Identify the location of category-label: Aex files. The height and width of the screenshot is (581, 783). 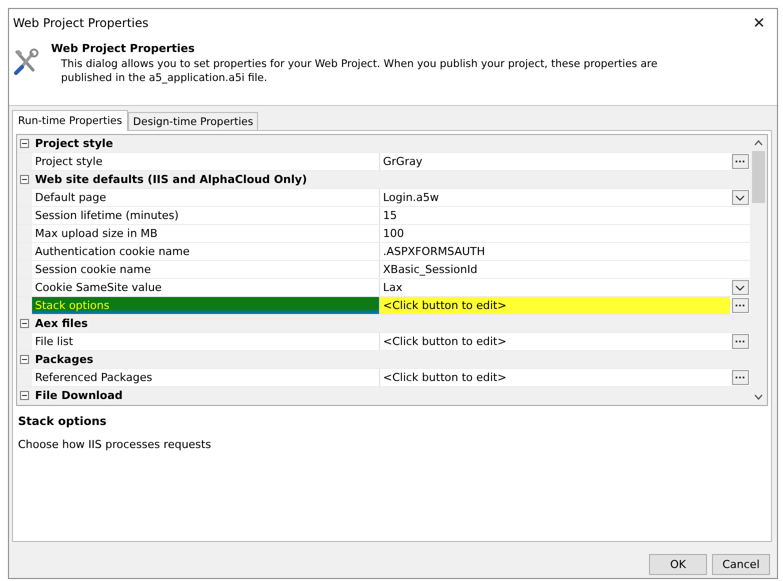
(61, 323).